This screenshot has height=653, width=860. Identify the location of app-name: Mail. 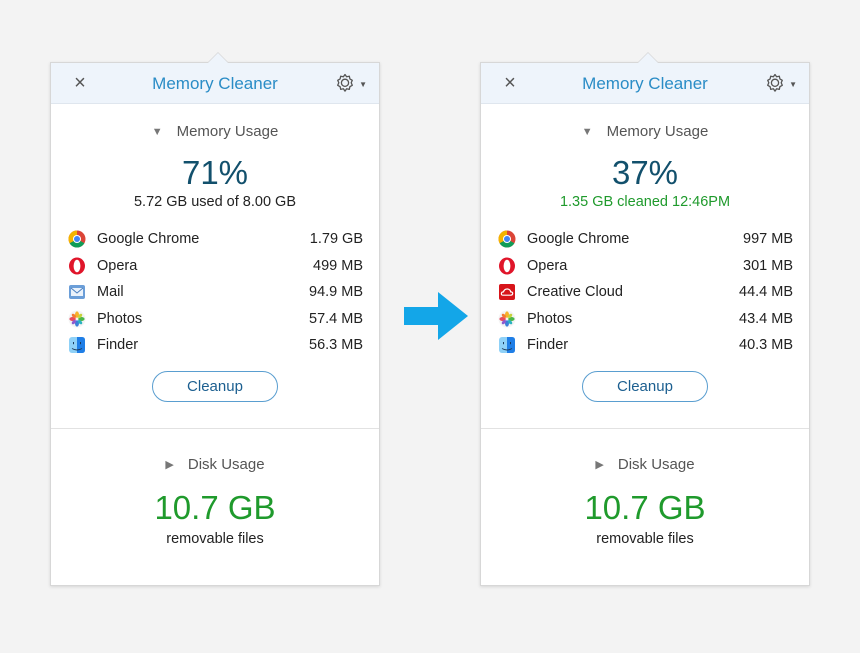
(110, 292).